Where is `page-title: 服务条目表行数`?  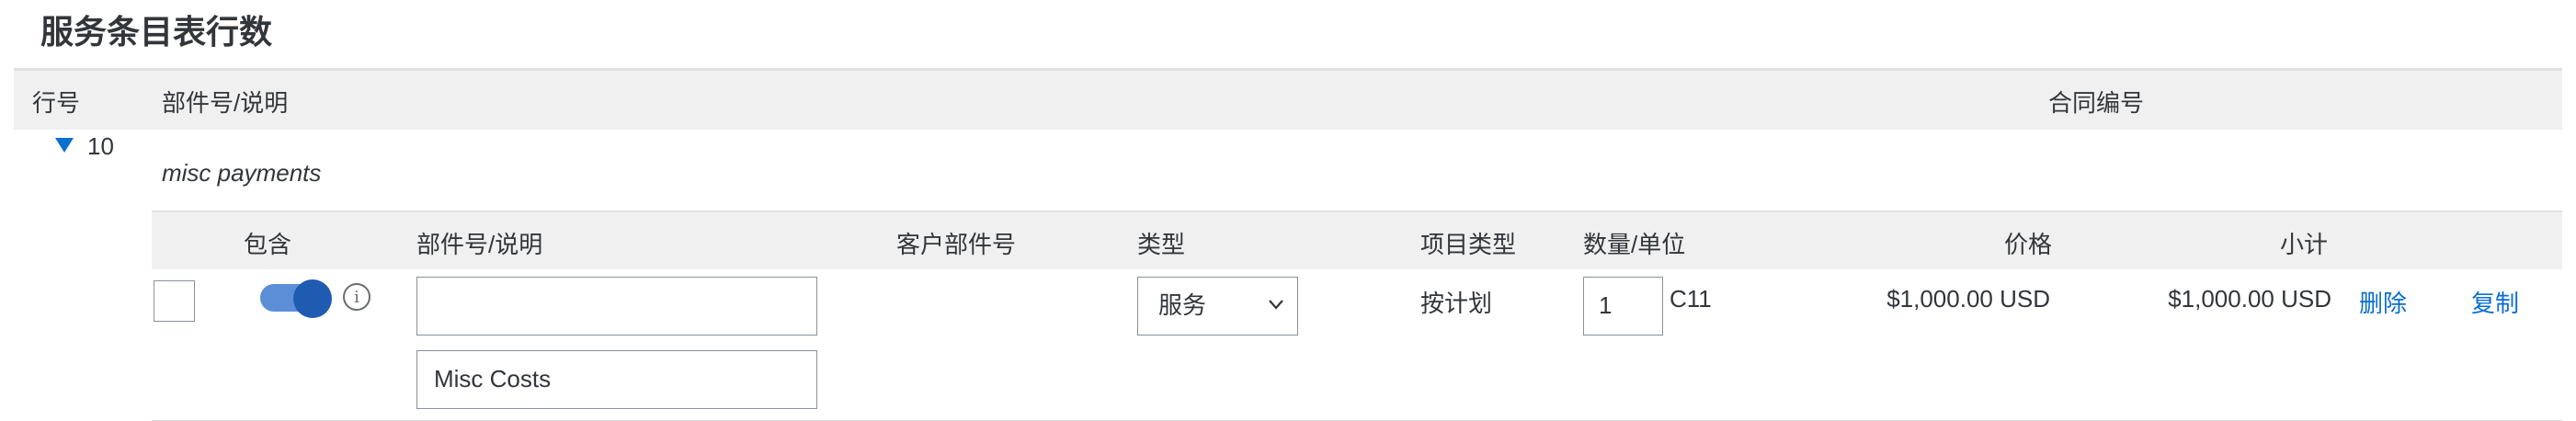
page-title: 服务条目表行数 is located at coordinates (156, 32).